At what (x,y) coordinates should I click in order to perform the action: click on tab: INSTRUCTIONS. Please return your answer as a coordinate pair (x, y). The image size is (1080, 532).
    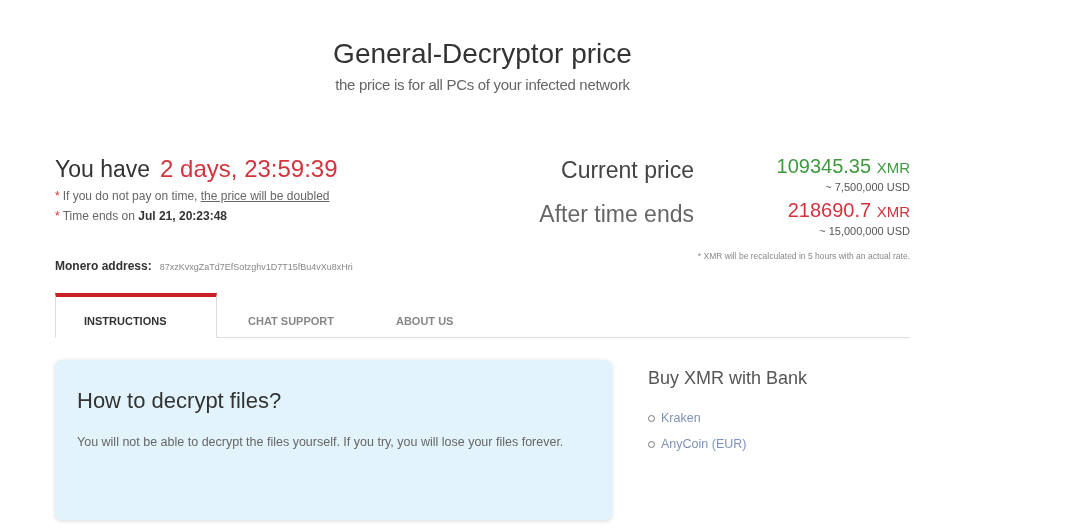
    Looking at the image, I should click on (136, 315).